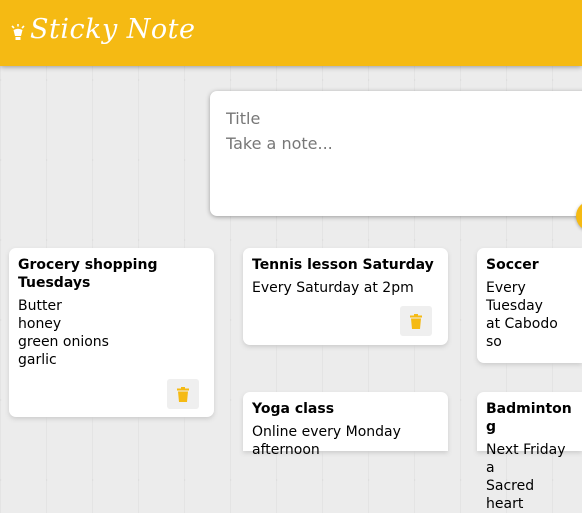 This screenshot has width=582, height=513. I want to click on note-card: Badminton g Next Friday a Sacred heart, so click(529, 452).